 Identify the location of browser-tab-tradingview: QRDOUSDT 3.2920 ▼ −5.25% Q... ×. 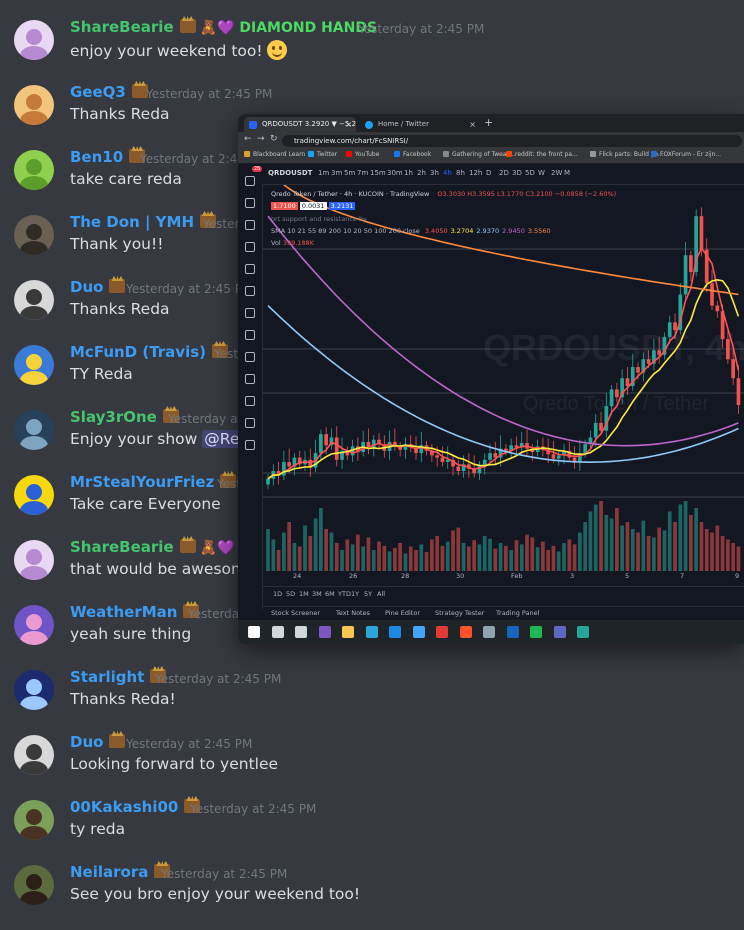
(300, 124).